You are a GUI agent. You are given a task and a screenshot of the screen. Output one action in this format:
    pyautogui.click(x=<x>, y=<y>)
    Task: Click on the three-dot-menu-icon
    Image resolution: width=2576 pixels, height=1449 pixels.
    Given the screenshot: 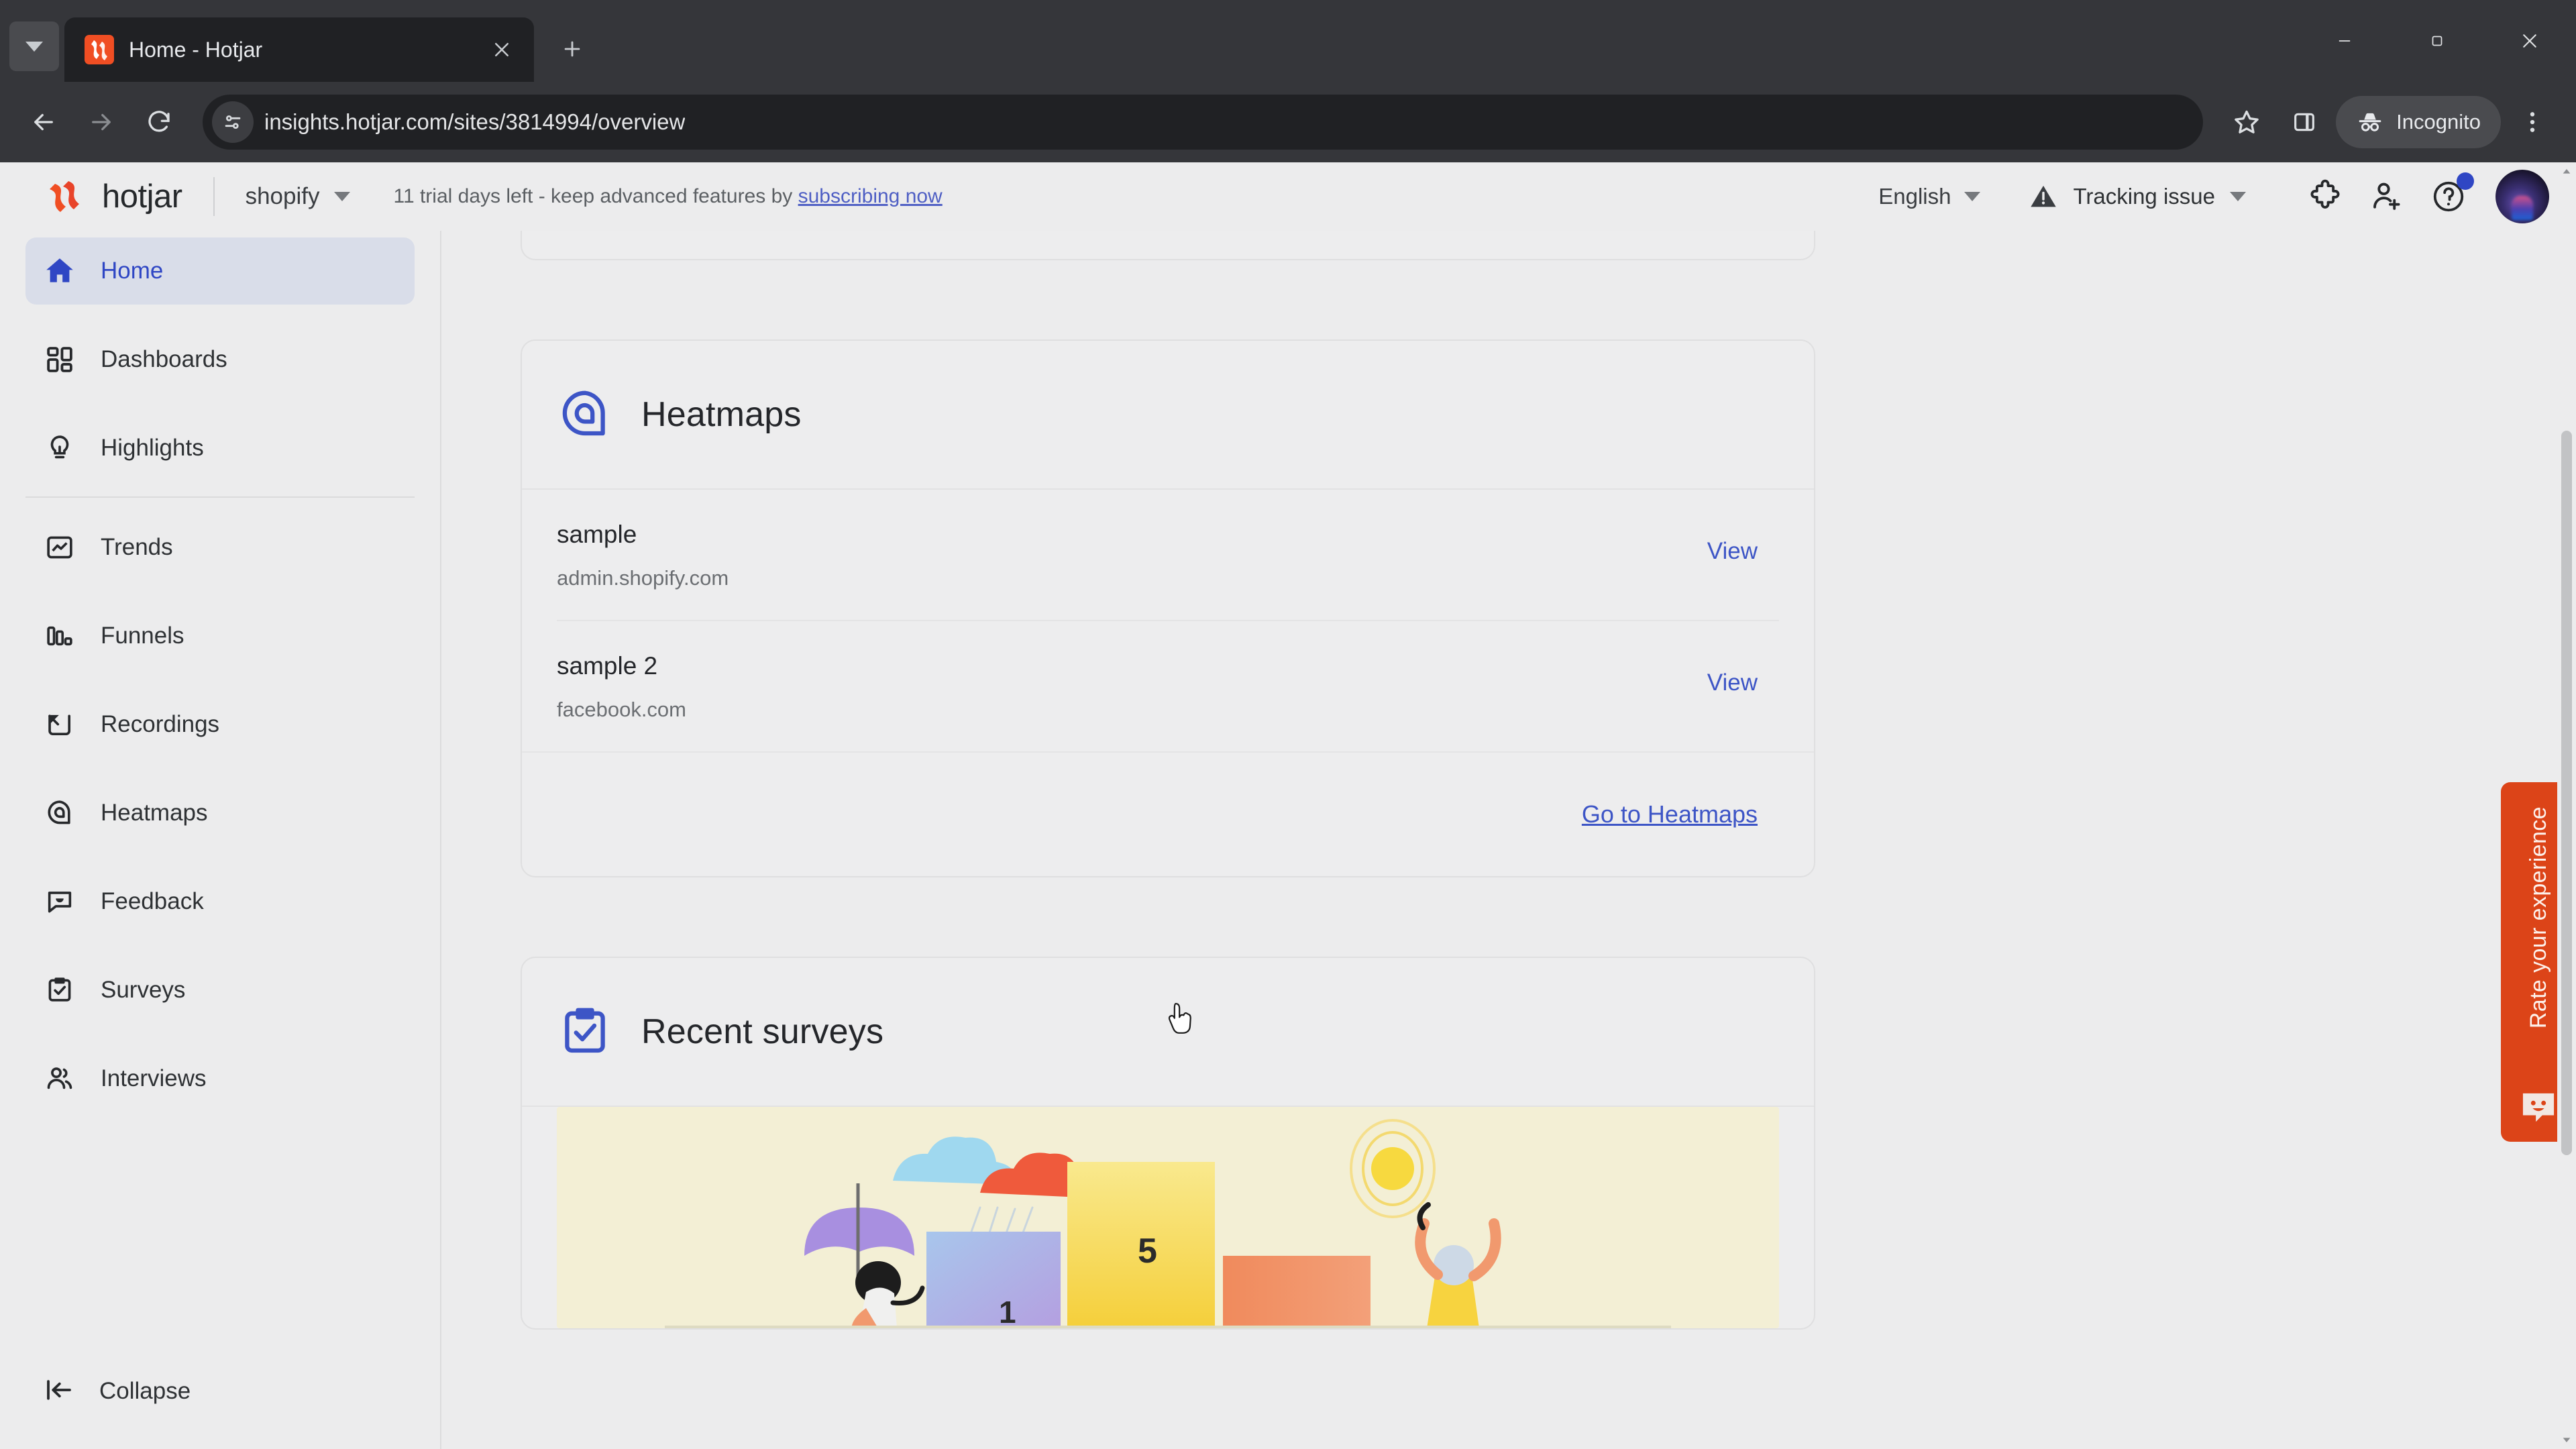 What is the action you would take?
    pyautogui.click(x=2532, y=122)
    